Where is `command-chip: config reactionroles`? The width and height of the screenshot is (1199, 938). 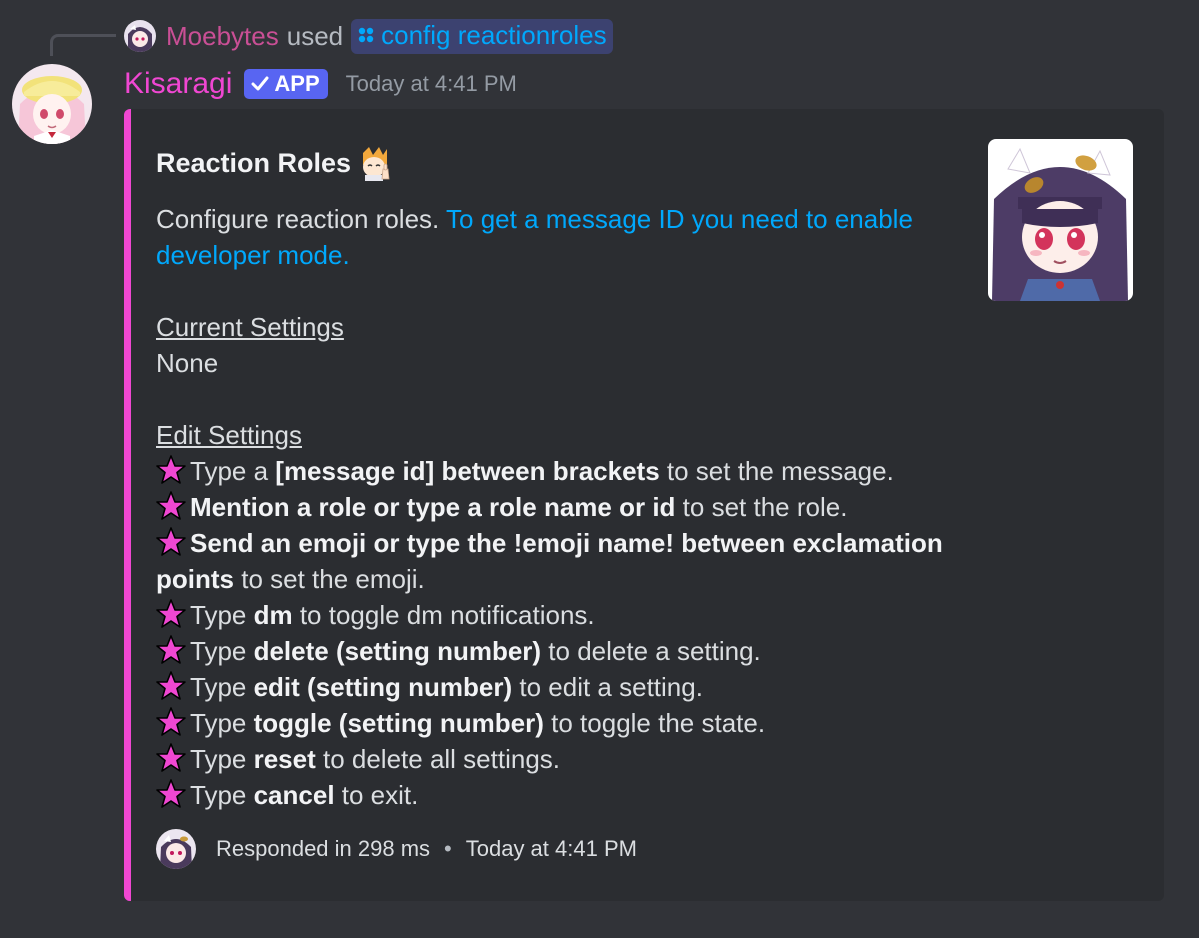 command-chip: config reactionroles is located at coordinates (482, 36).